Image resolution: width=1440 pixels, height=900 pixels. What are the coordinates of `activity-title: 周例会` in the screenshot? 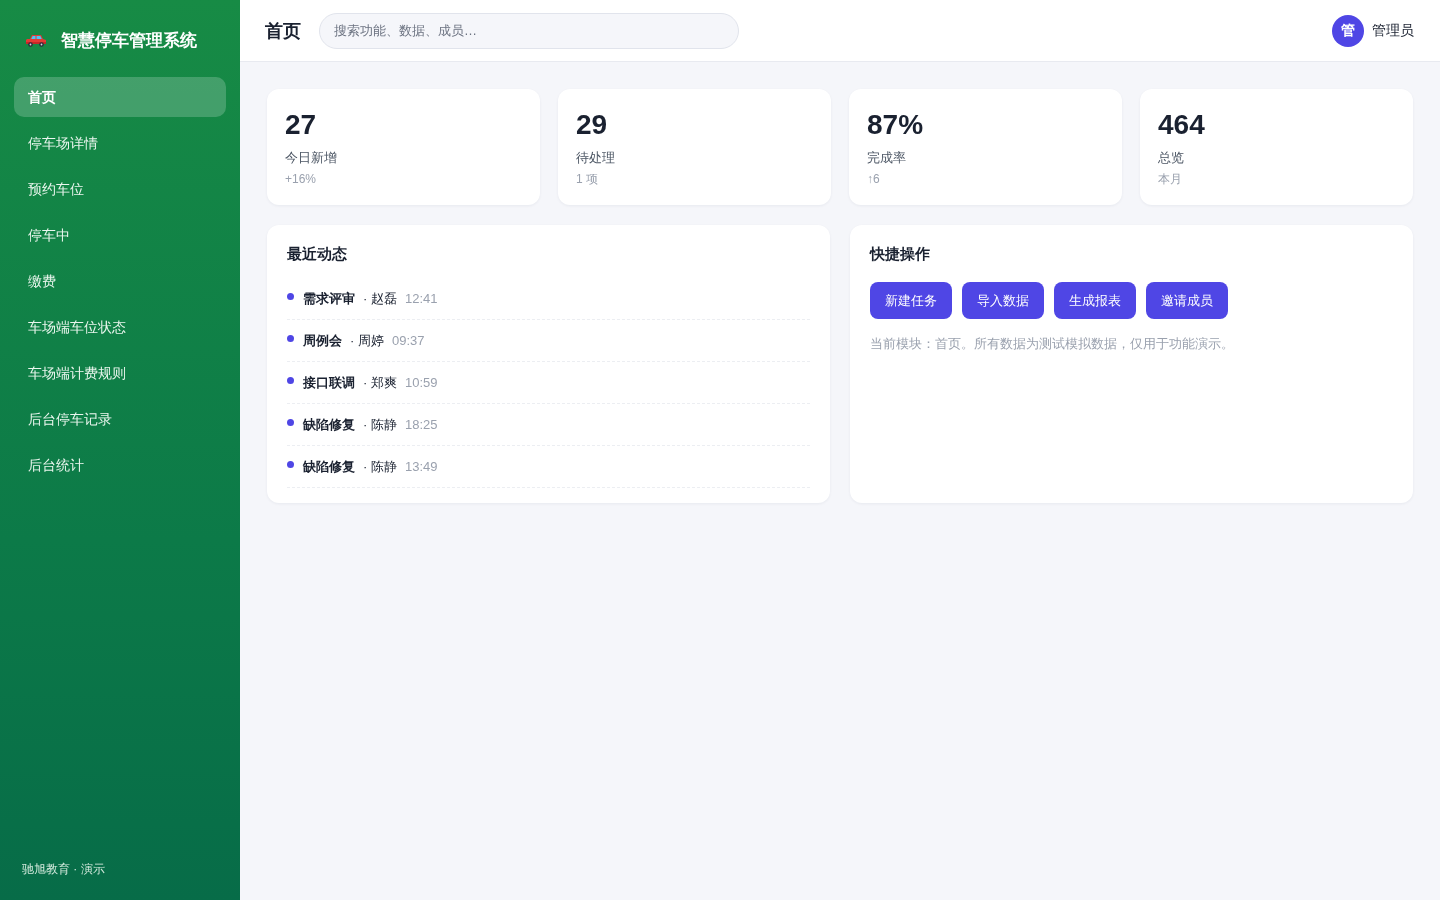 It's located at (322, 340).